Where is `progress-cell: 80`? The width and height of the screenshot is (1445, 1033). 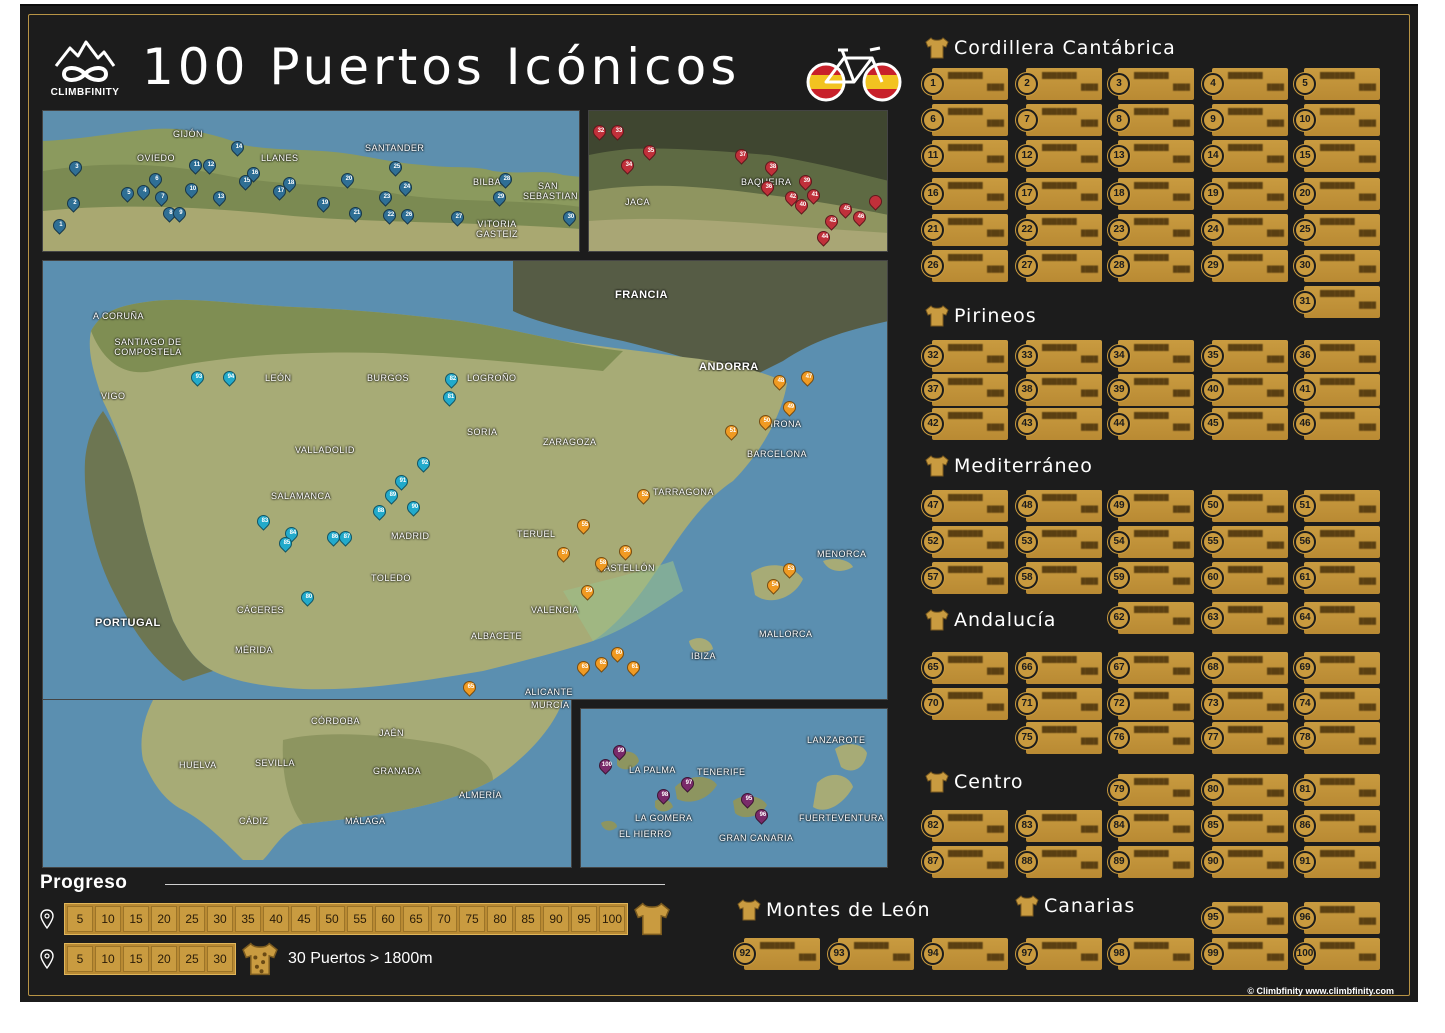 progress-cell: 80 is located at coordinates (500, 919).